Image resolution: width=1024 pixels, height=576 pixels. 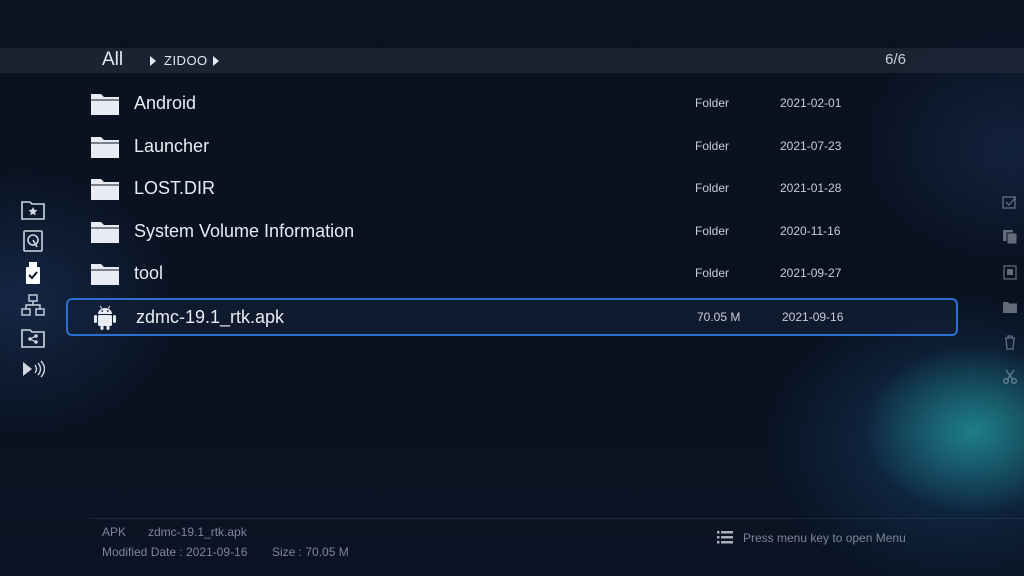 What do you see at coordinates (149, 273) in the screenshot?
I see `file-name: tool` at bounding box center [149, 273].